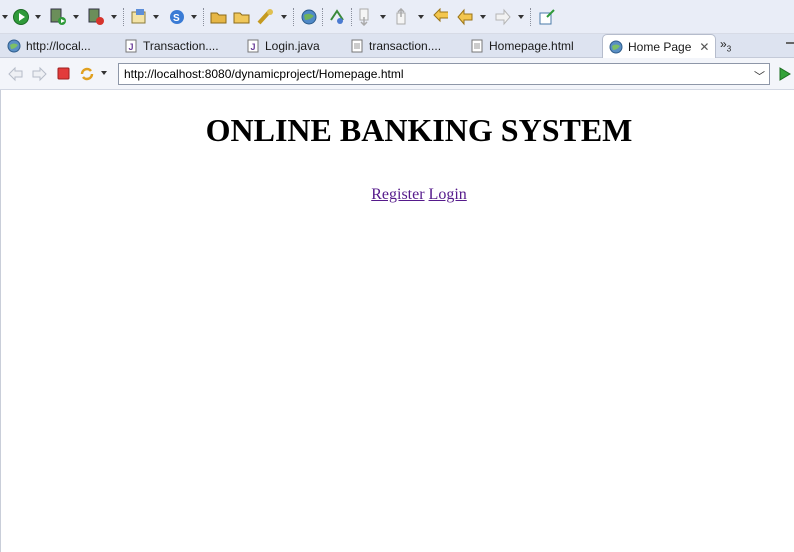 This screenshot has width=794, height=552. I want to click on refresh-run-icon, so click(337, 17).